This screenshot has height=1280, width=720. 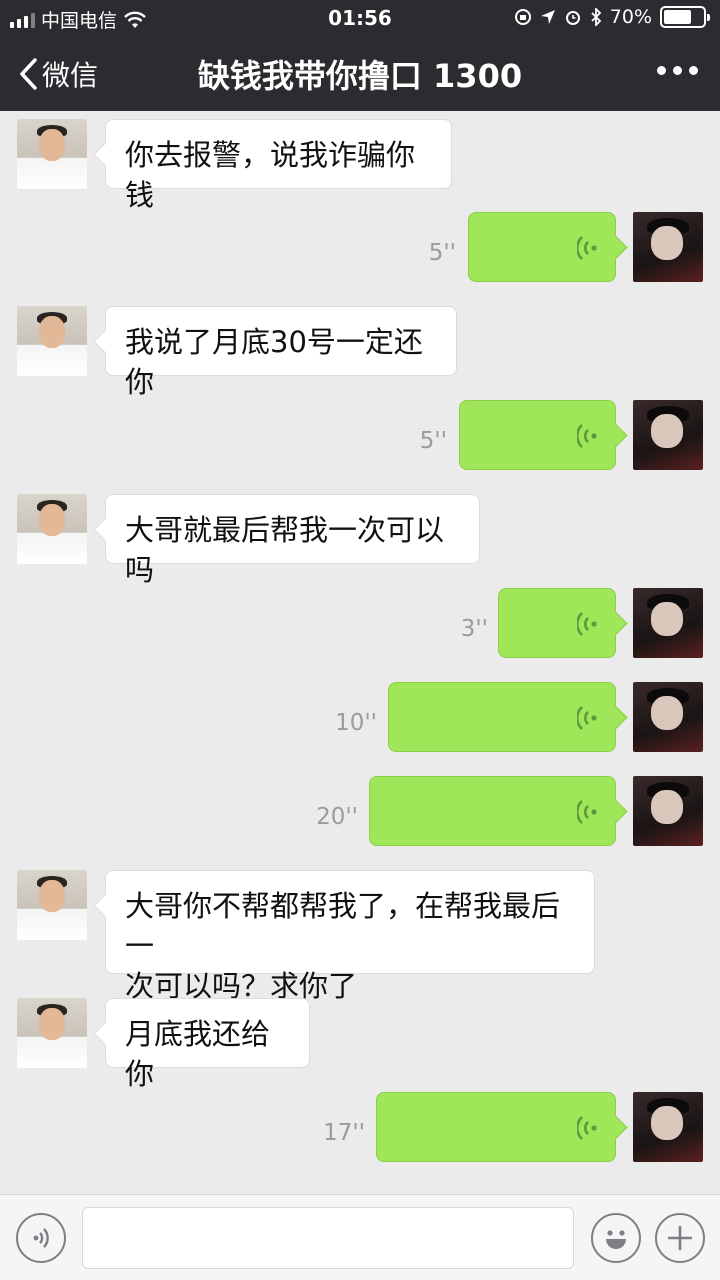 I want to click on message-row: 大哥你不帮都帮我了，在帮我最后一 次可以吗？求你了, so click(x=360, y=936).